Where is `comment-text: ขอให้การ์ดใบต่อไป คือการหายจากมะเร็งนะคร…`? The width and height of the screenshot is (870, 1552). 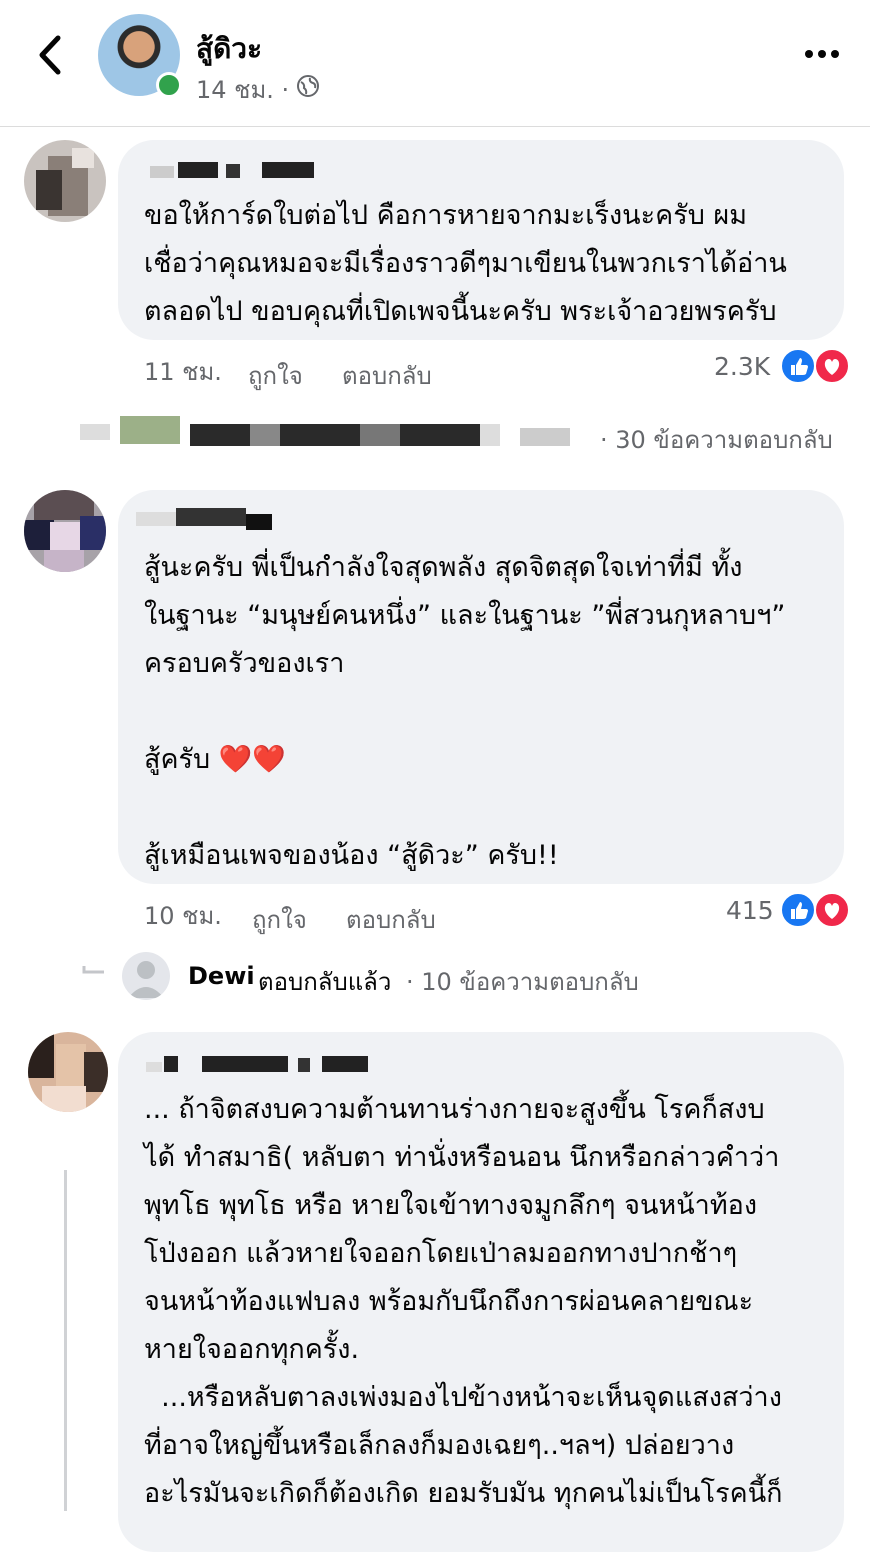
comment-text: ขอให้การ์ดใบต่อไป คือการหายจากมะเร็งนะคร… is located at coordinates (465, 263).